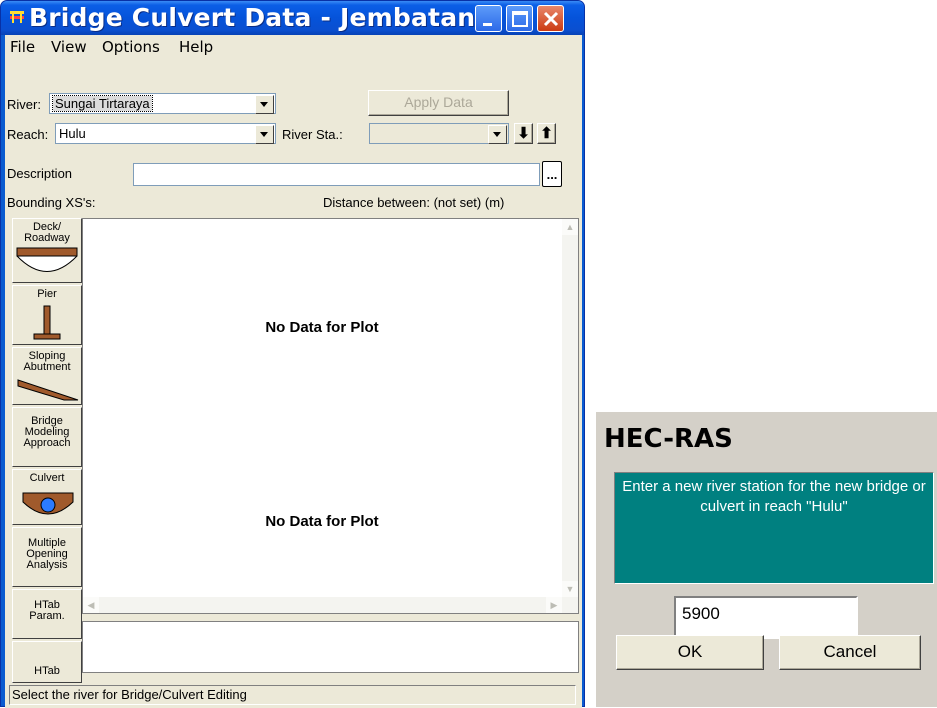  Describe the element at coordinates (24, 104) in the screenshot. I see `river-label: River:` at that location.